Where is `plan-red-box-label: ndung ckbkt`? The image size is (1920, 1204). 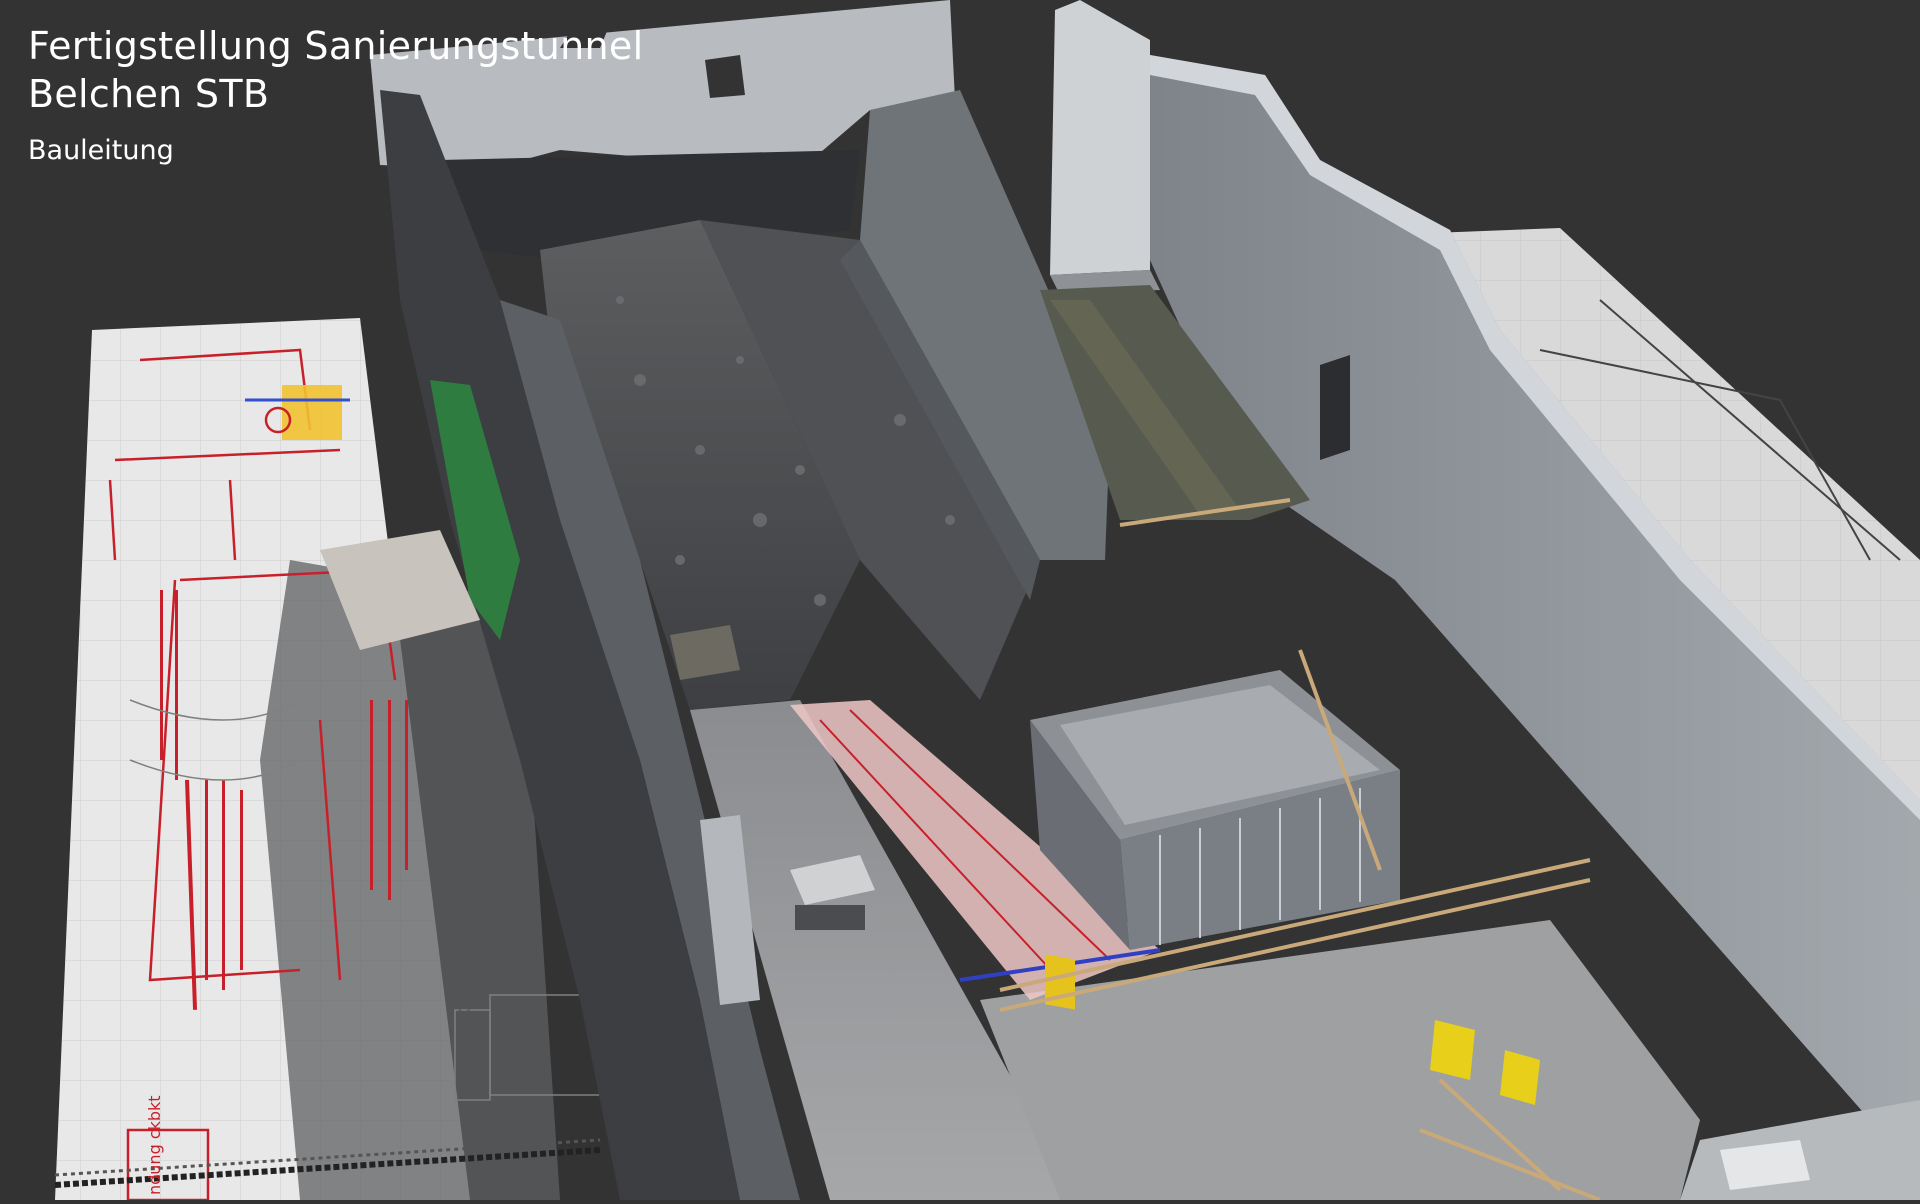
plan-red-box-label: ndung ckbkt is located at coordinates (154, 1145).